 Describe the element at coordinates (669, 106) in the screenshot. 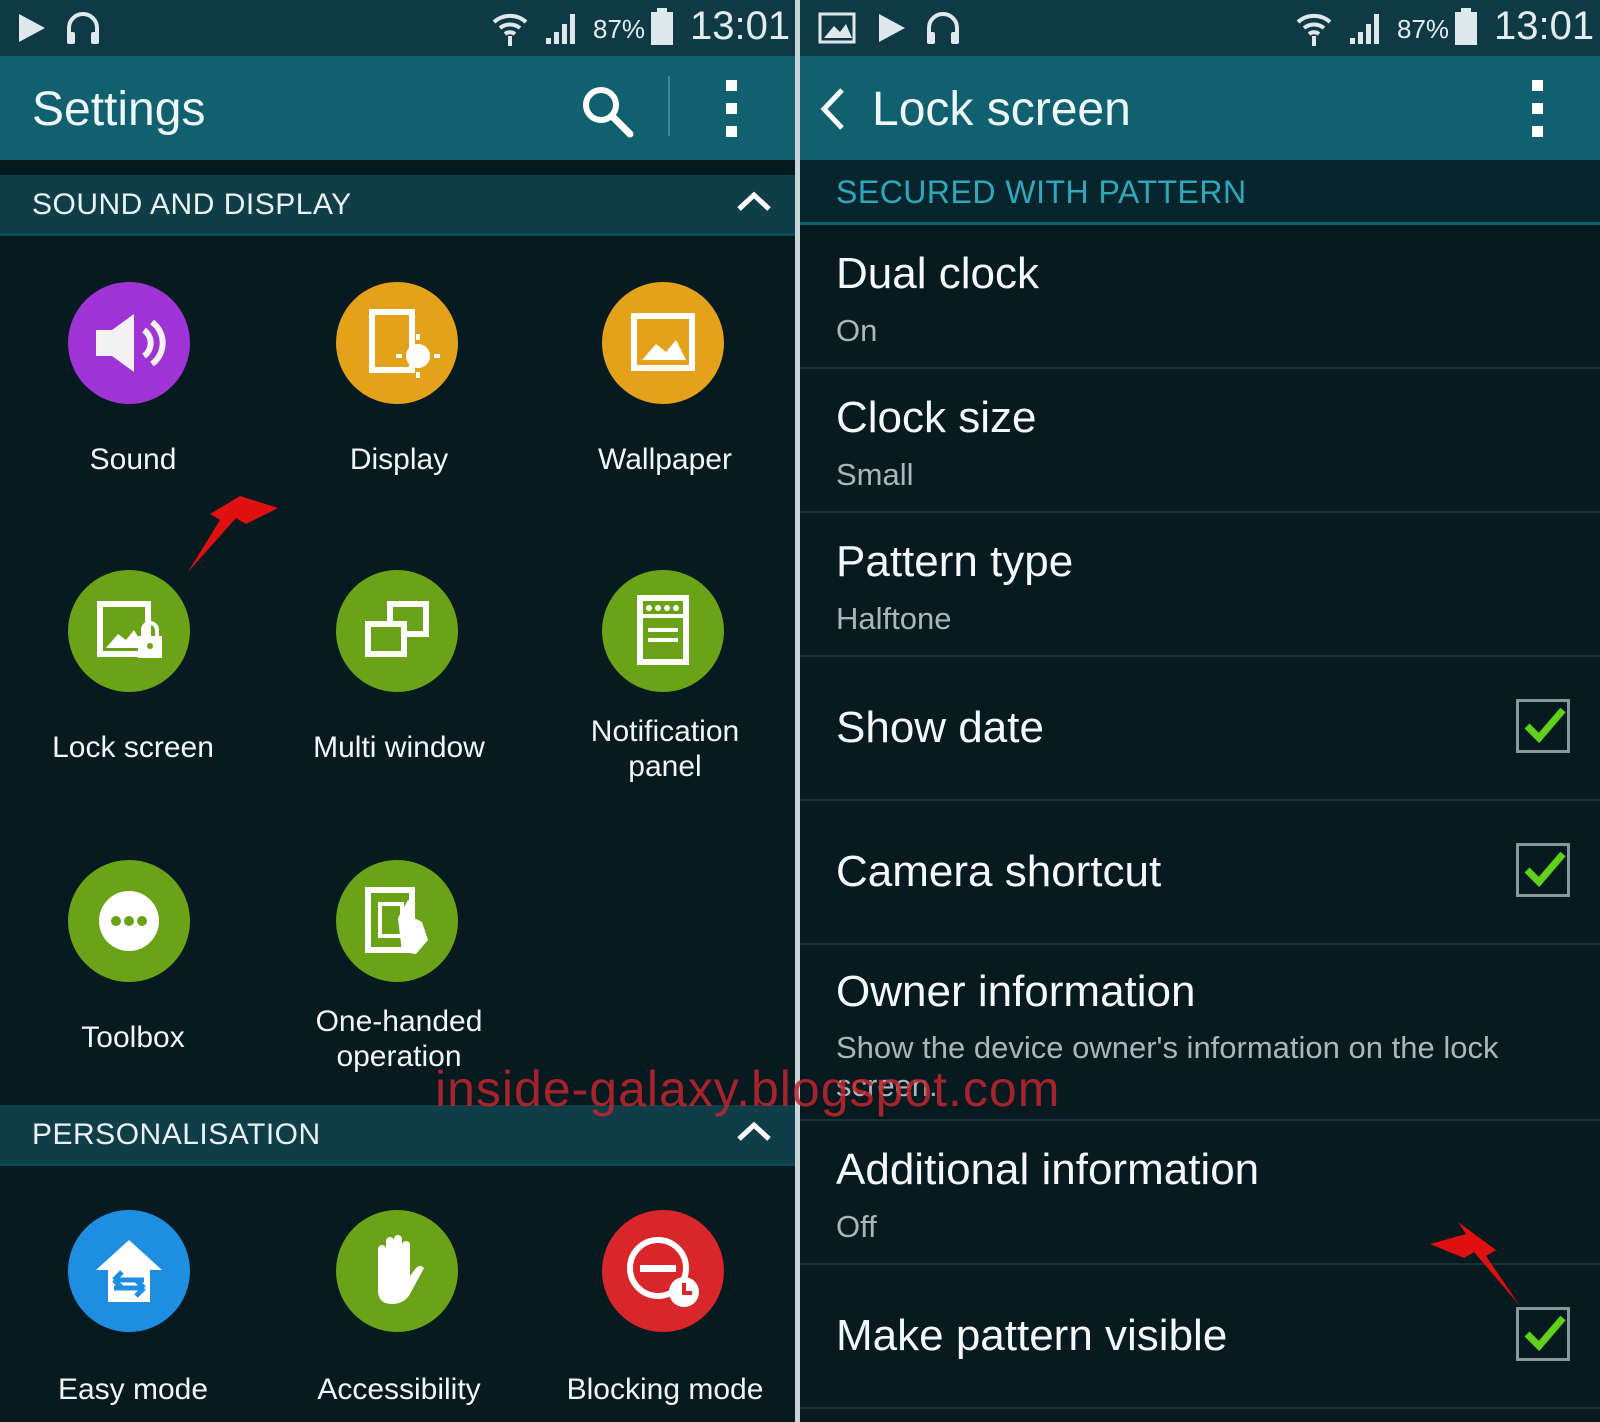

I see `appbar-divider` at that location.